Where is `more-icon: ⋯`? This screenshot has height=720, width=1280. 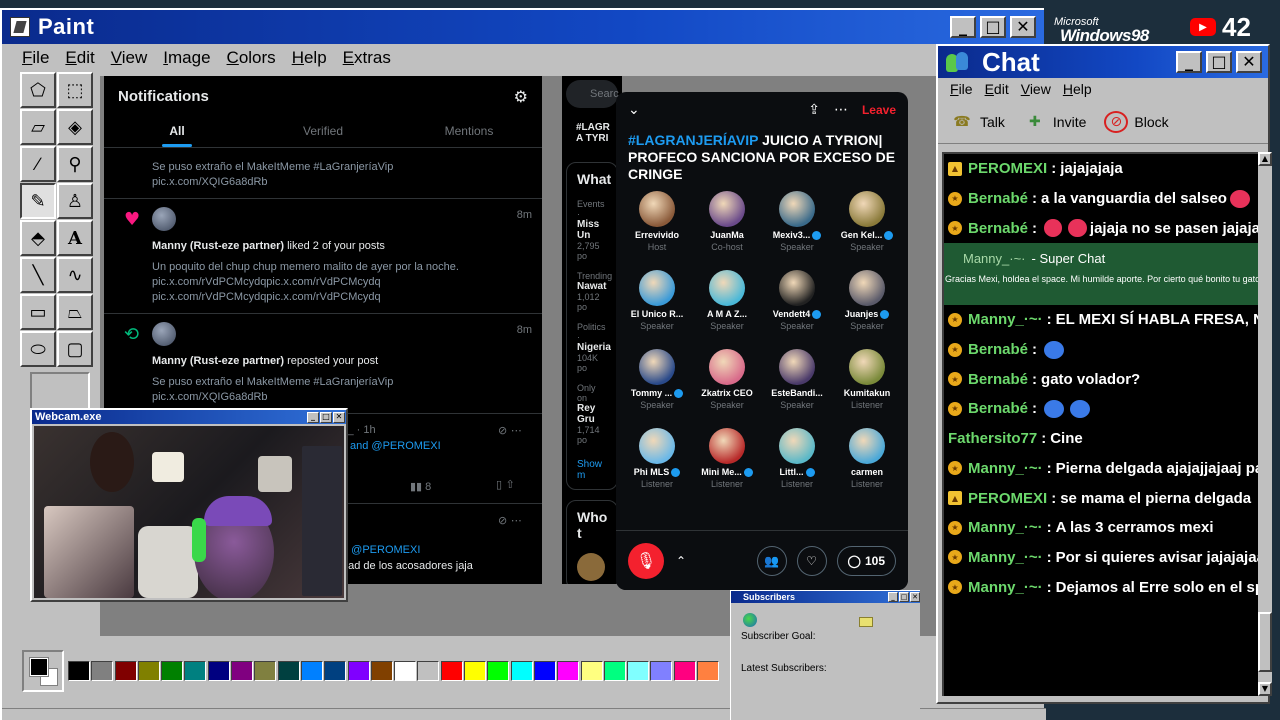
more-icon: ⋯ is located at coordinates (841, 110).